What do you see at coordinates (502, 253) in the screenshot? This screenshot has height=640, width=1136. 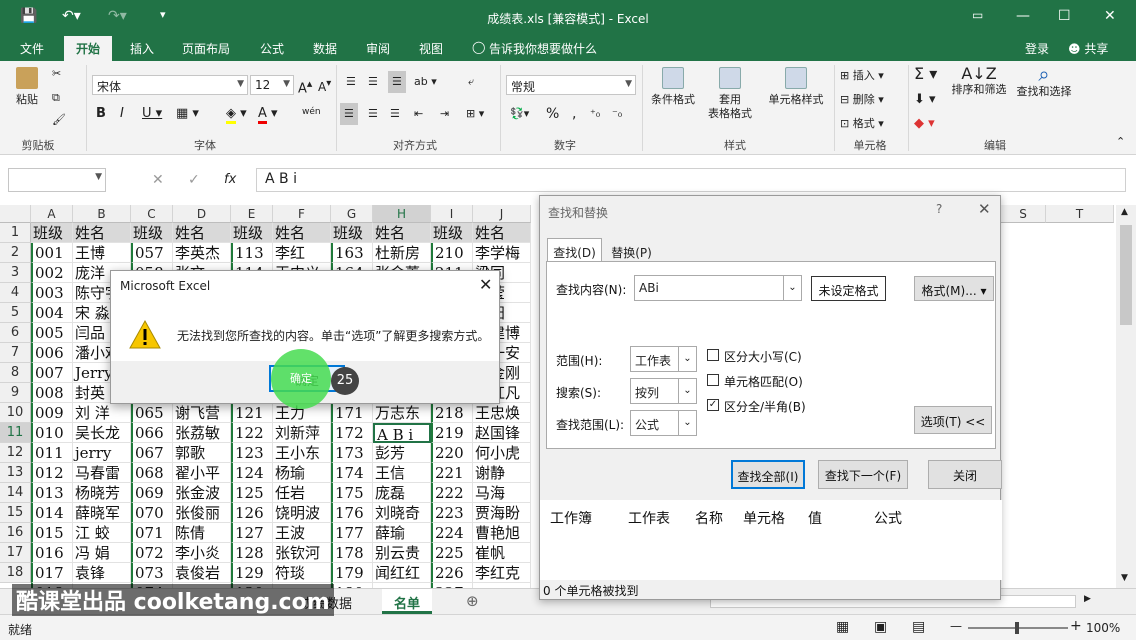 I see `table-cell: 李学梅` at bounding box center [502, 253].